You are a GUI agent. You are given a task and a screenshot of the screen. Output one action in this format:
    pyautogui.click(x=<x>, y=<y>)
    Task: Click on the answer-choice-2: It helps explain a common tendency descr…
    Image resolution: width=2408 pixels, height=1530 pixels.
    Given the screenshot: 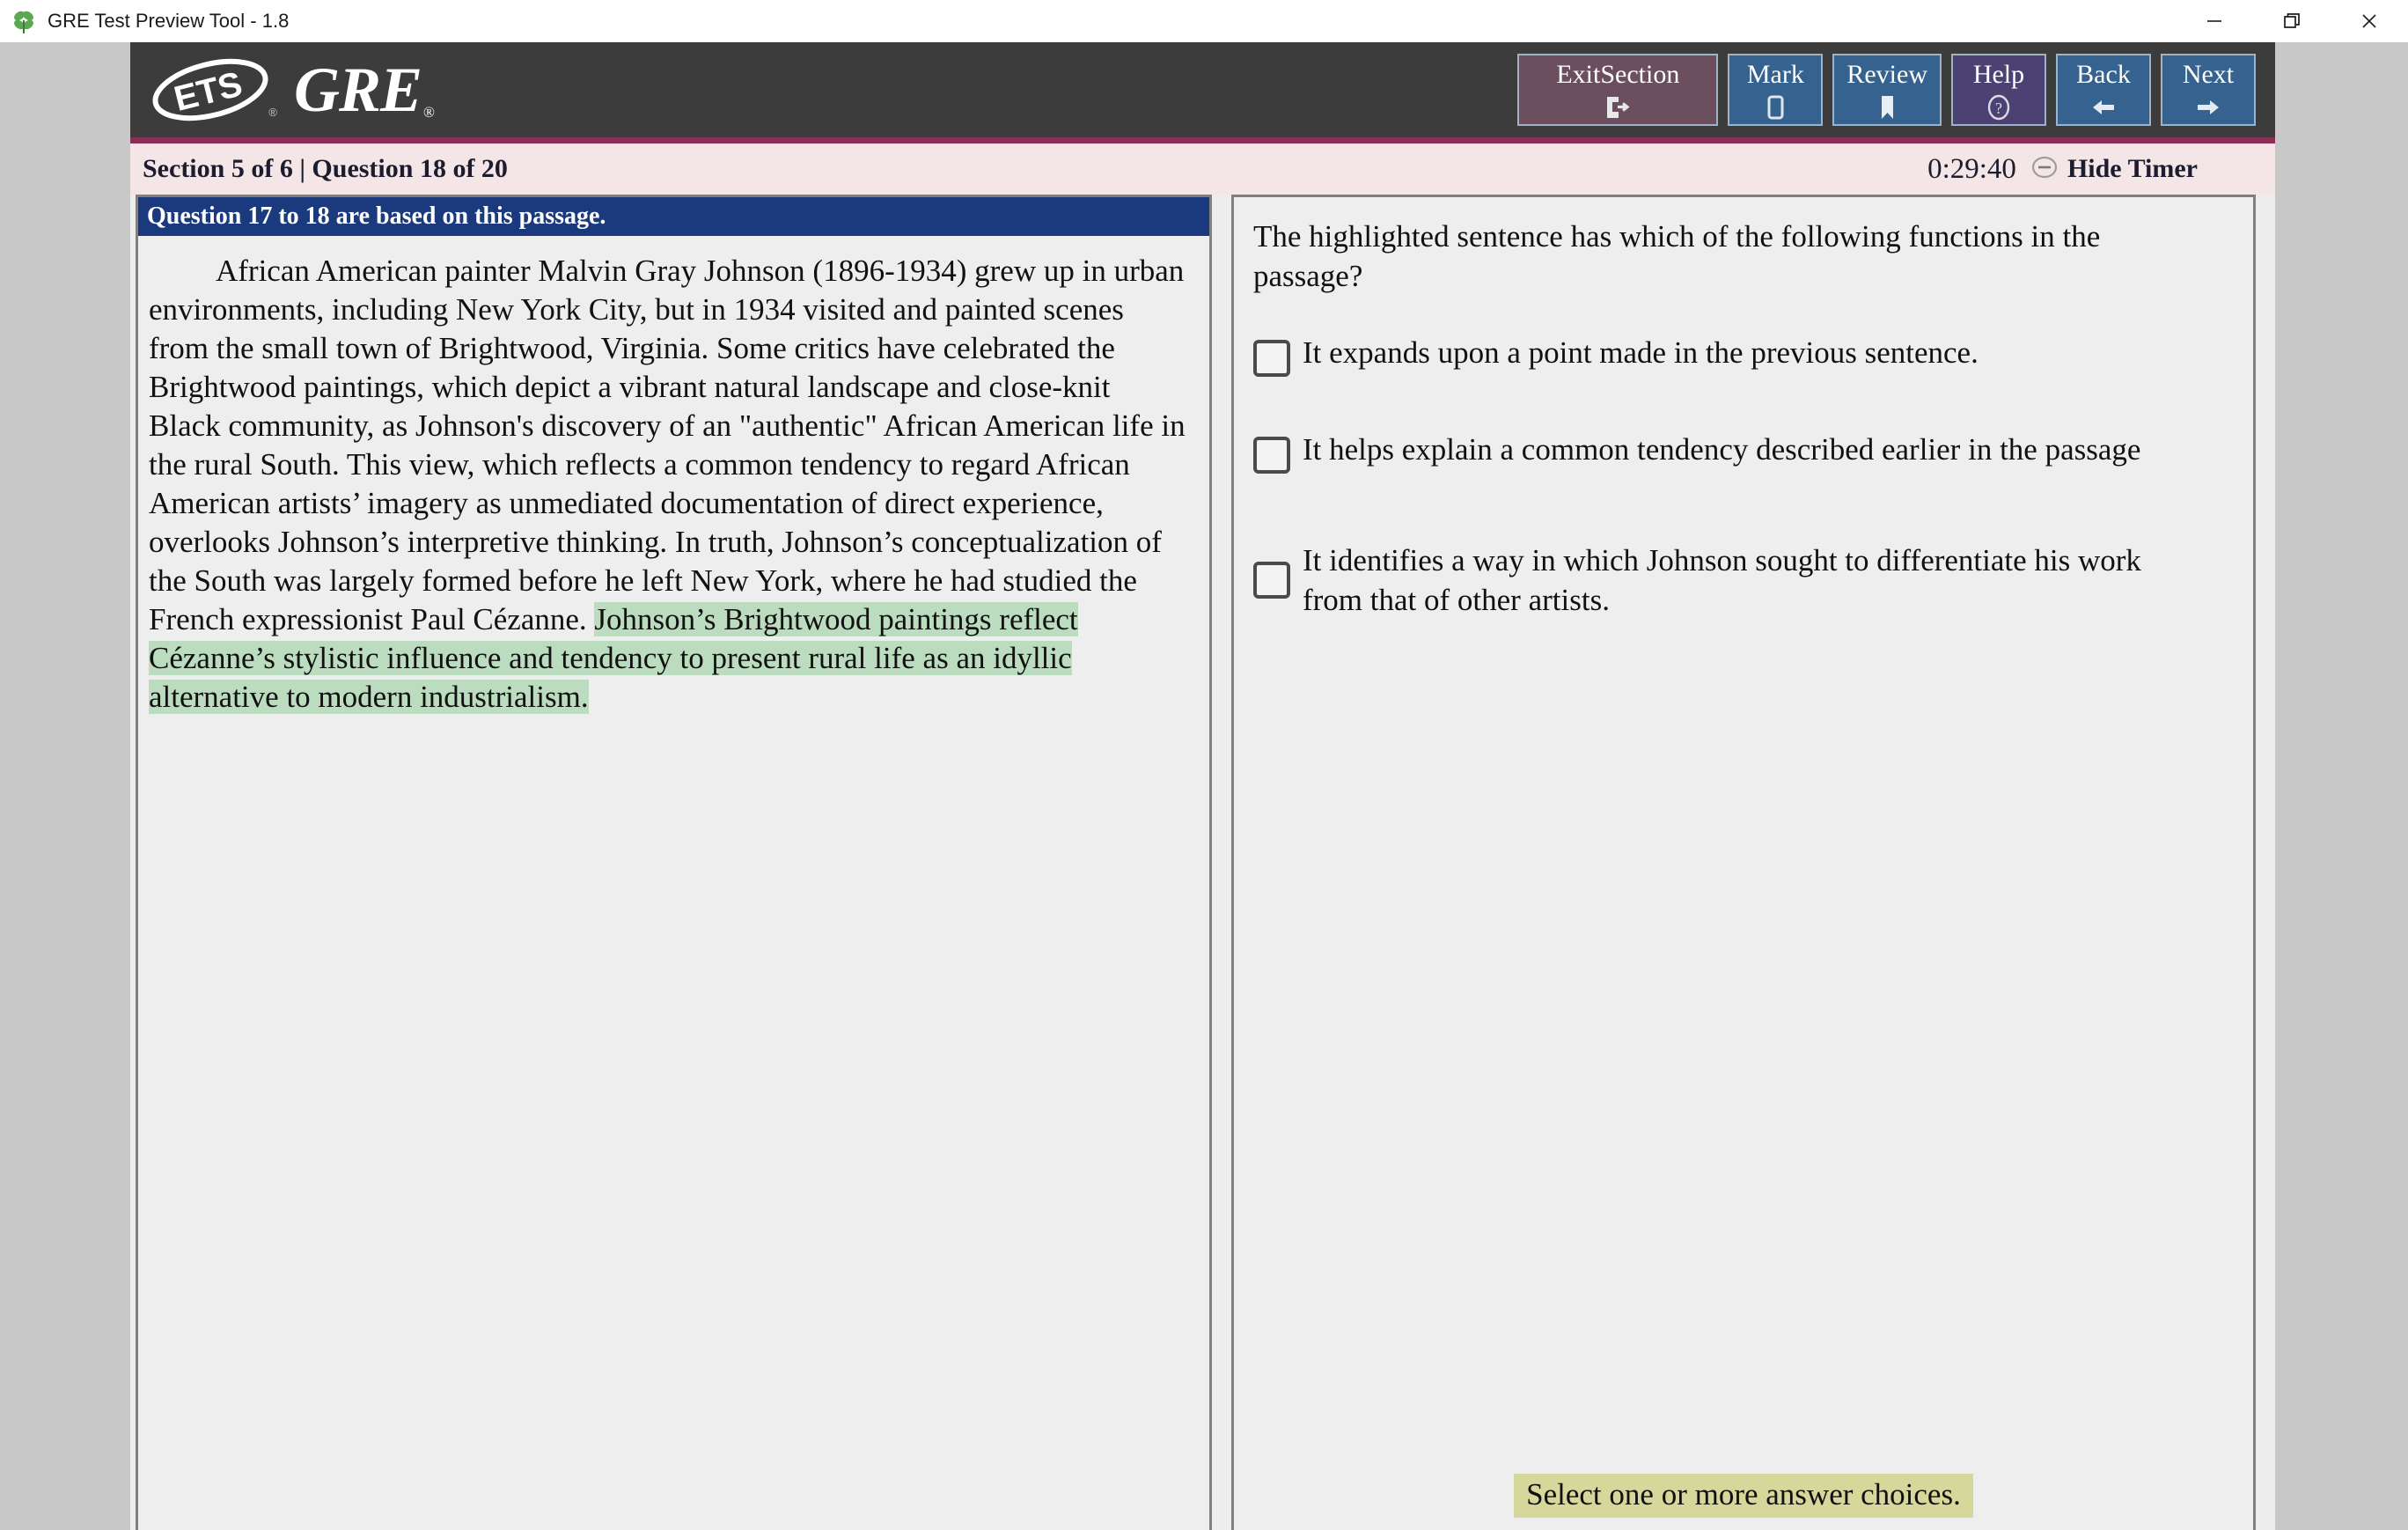 What is the action you would take?
    pyautogui.click(x=1726, y=452)
    